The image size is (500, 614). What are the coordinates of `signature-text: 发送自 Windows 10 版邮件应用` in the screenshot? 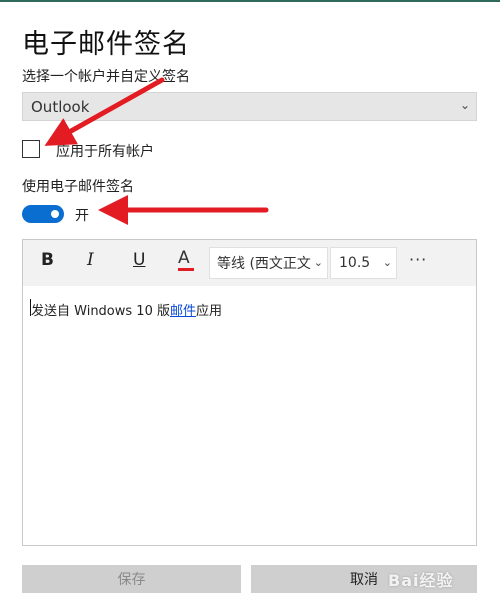 It's located at (126, 309).